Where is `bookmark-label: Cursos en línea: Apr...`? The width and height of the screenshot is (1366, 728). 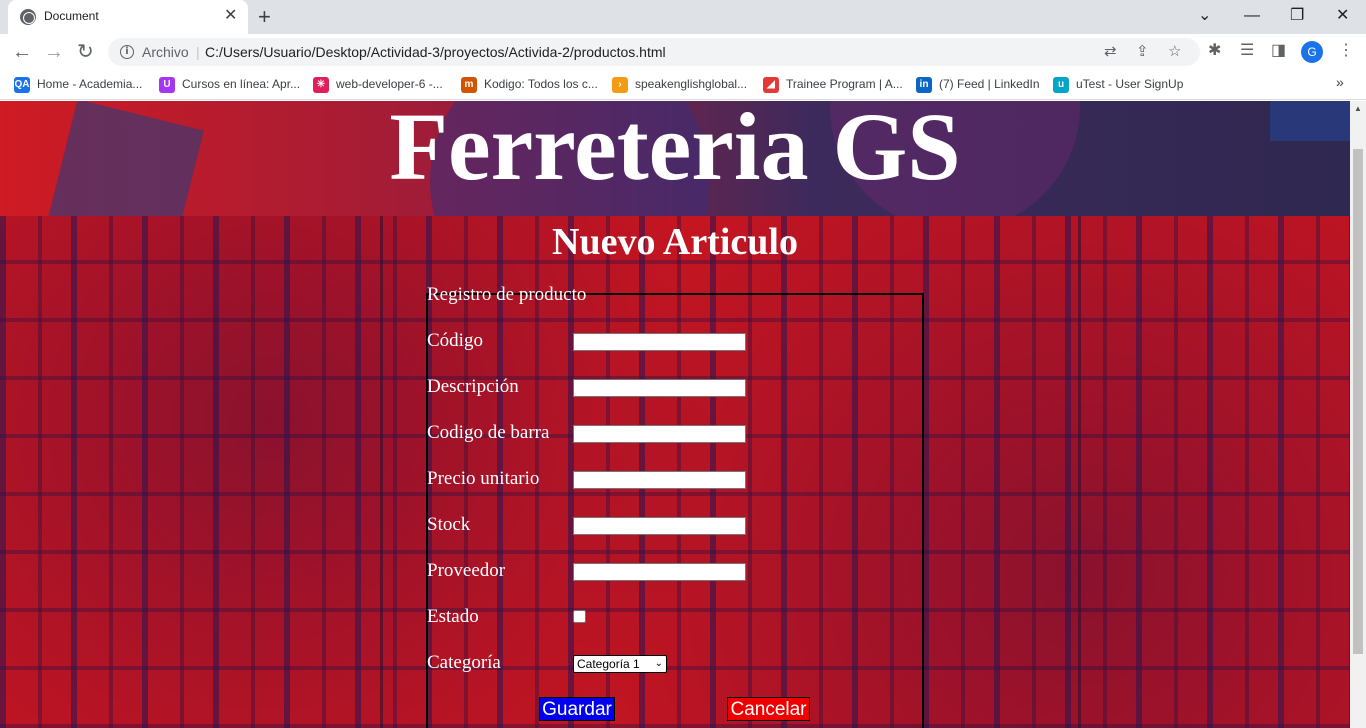 bookmark-label: Cursos en línea: Apr... is located at coordinates (241, 84).